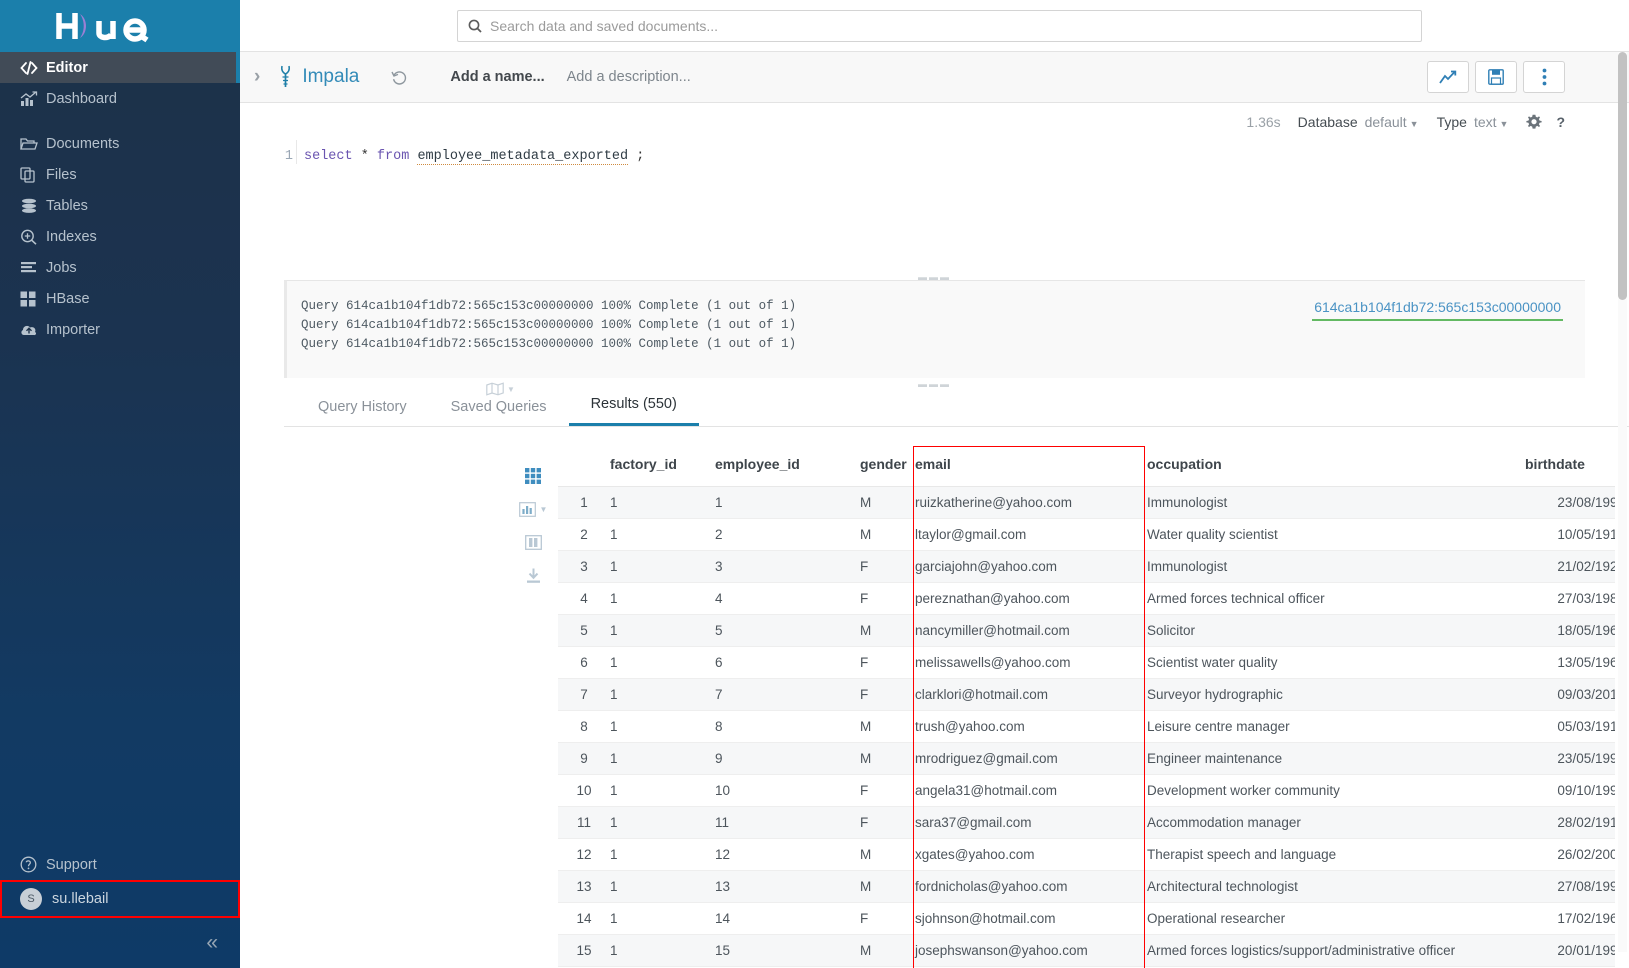 The image size is (1629, 968). I want to click on cell-birthdate: 28/02/1912, so click(1565, 822).